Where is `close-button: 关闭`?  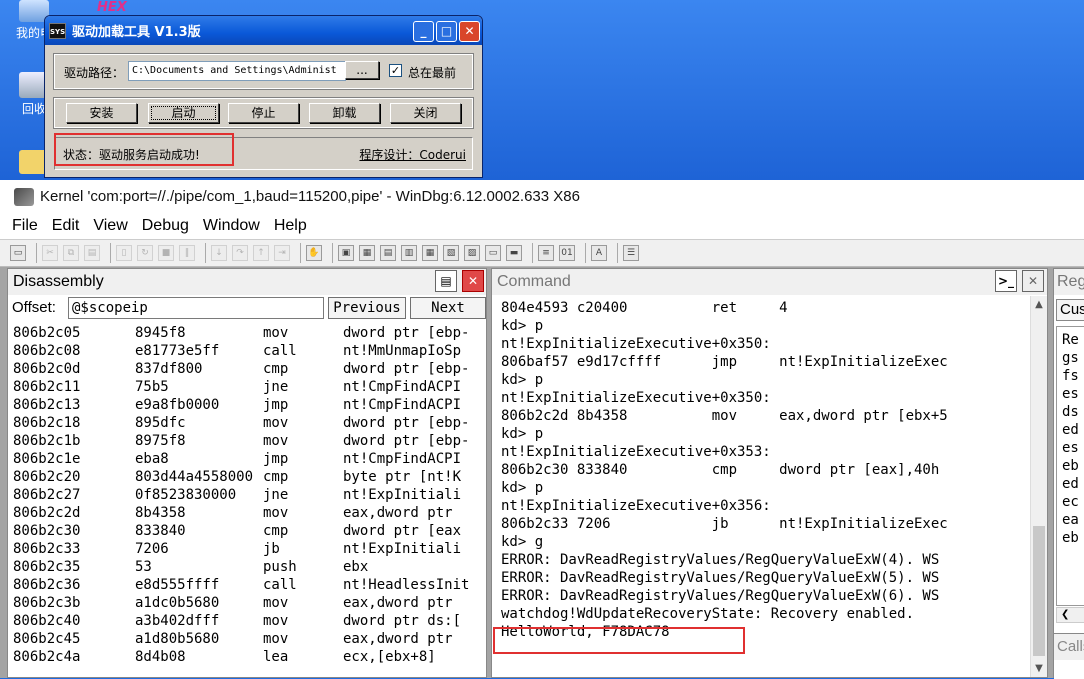 close-button: 关闭 is located at coordinates (425, 113).